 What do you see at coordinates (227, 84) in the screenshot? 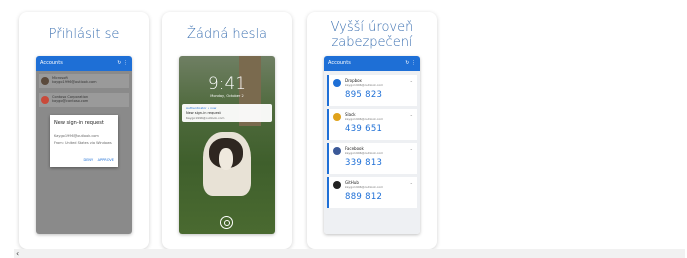
I see `lock-clock: 9:41` at bounding box center [227, 84].